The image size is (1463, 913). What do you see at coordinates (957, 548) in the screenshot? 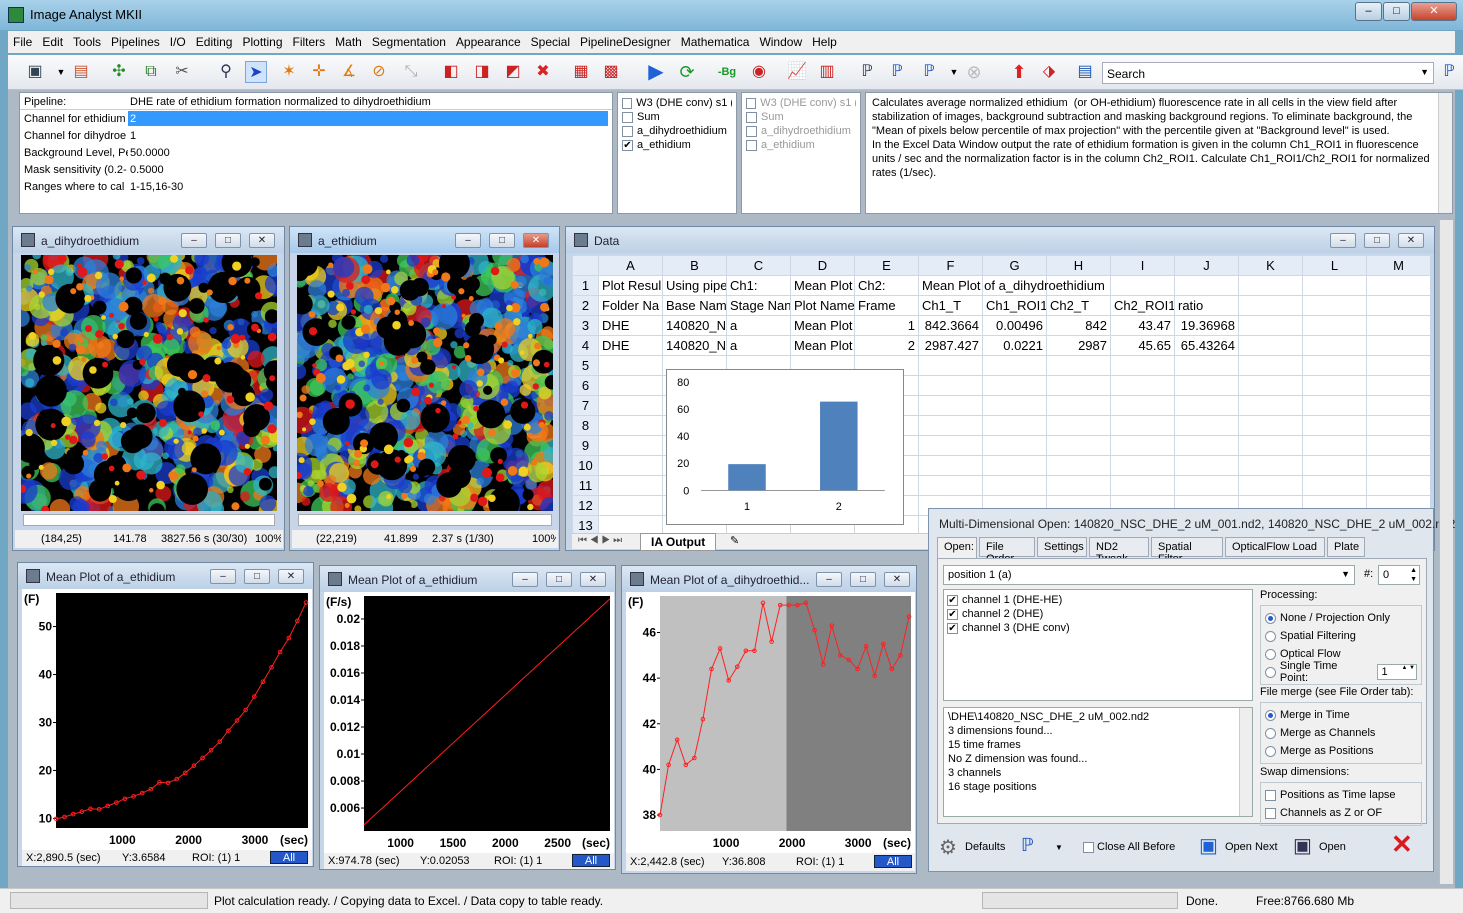
I see `tab-open: Open:` at bounding box center [957, 548].